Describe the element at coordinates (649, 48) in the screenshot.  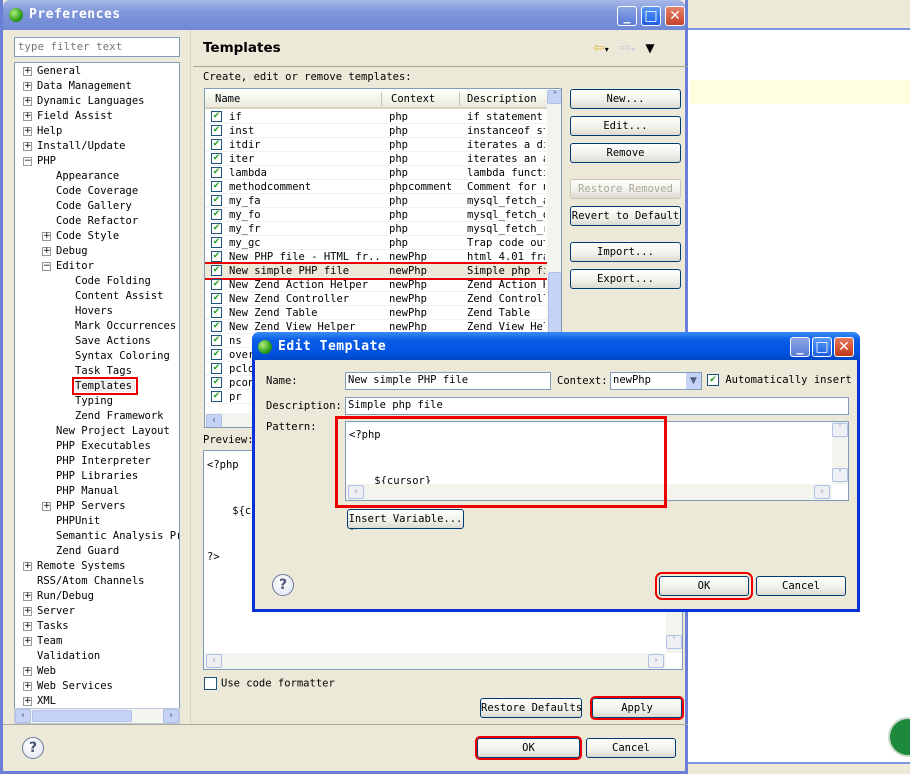
I see `view-menu-icon: ▼` at that location.